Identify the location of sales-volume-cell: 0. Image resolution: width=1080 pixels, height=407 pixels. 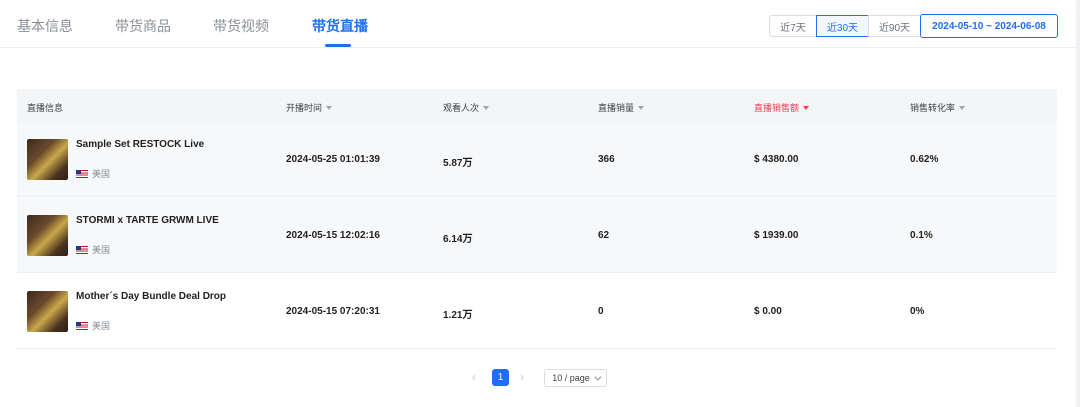
(601, 311).